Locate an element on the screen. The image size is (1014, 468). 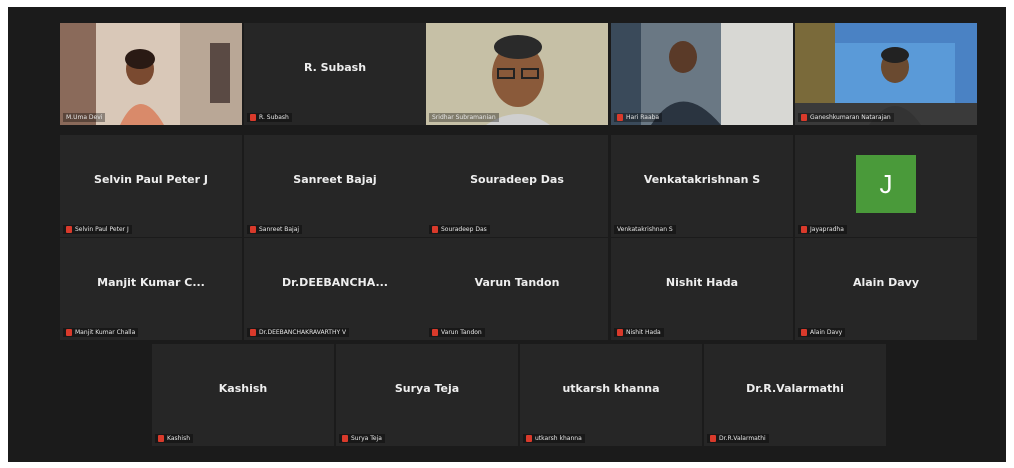
participant-display-name: Selvin Paul Peter J is located at coordinates (151, 179).